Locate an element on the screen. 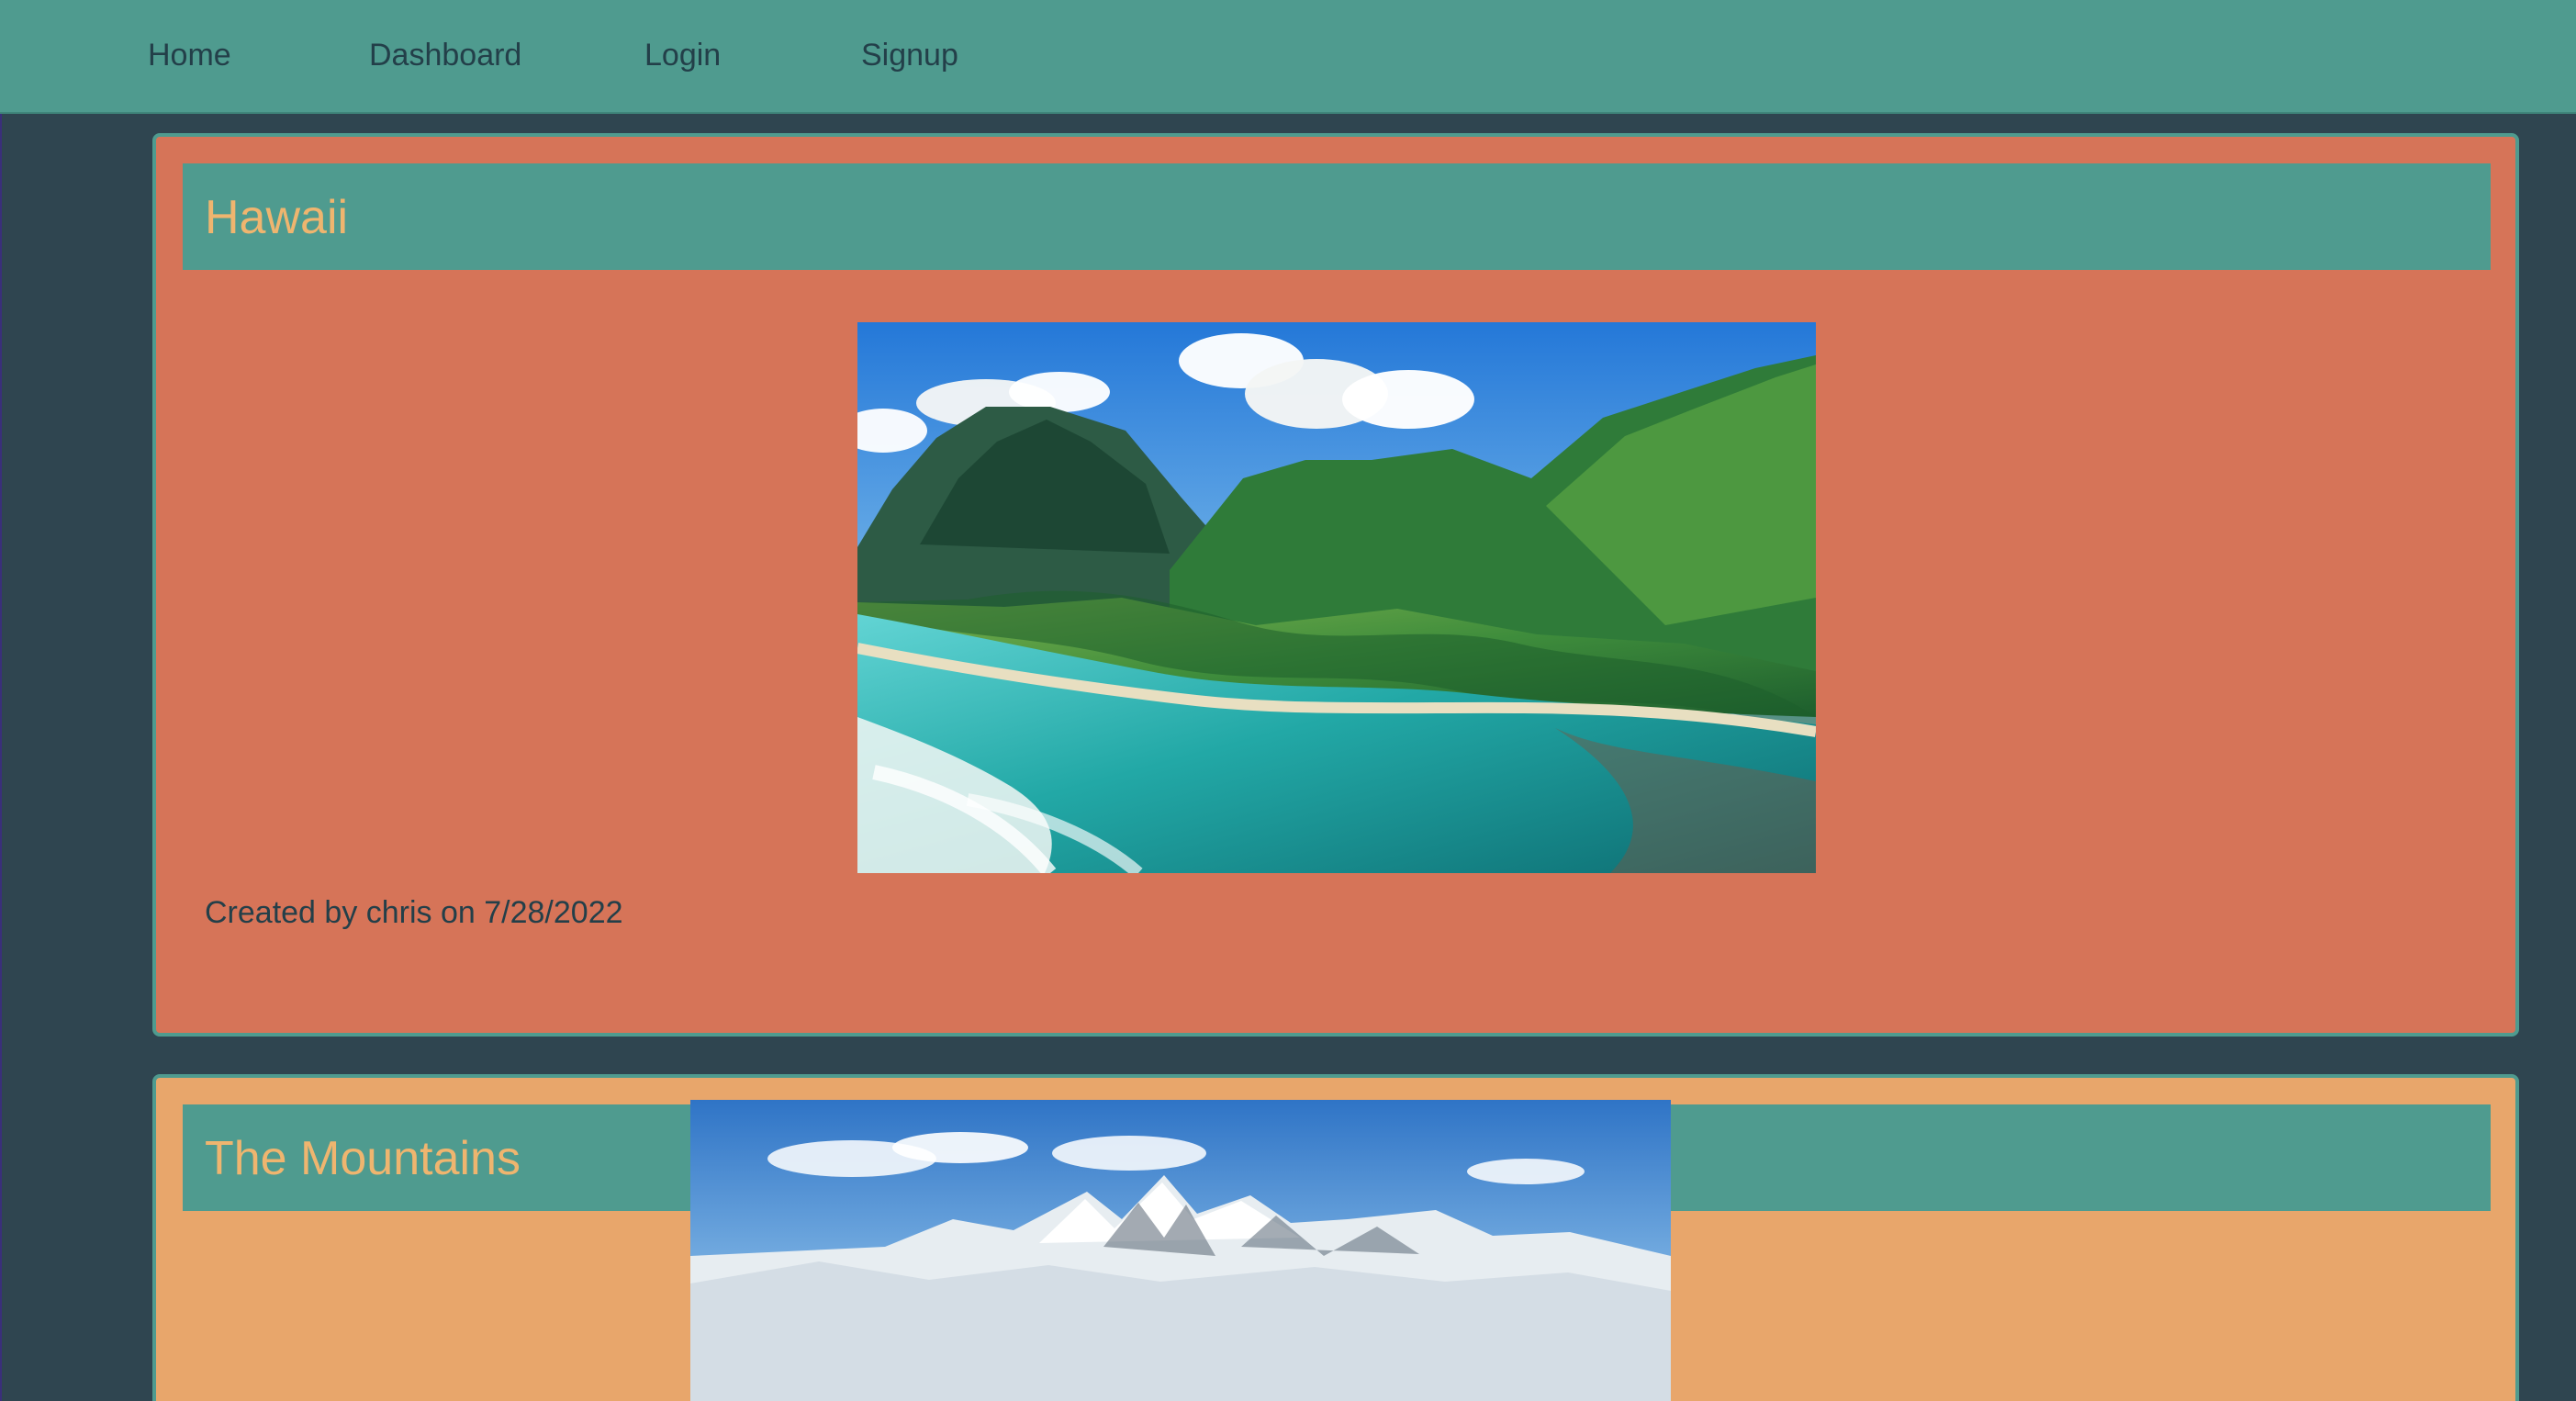  nav-home-link: Home is located at coordinates (189, 55).